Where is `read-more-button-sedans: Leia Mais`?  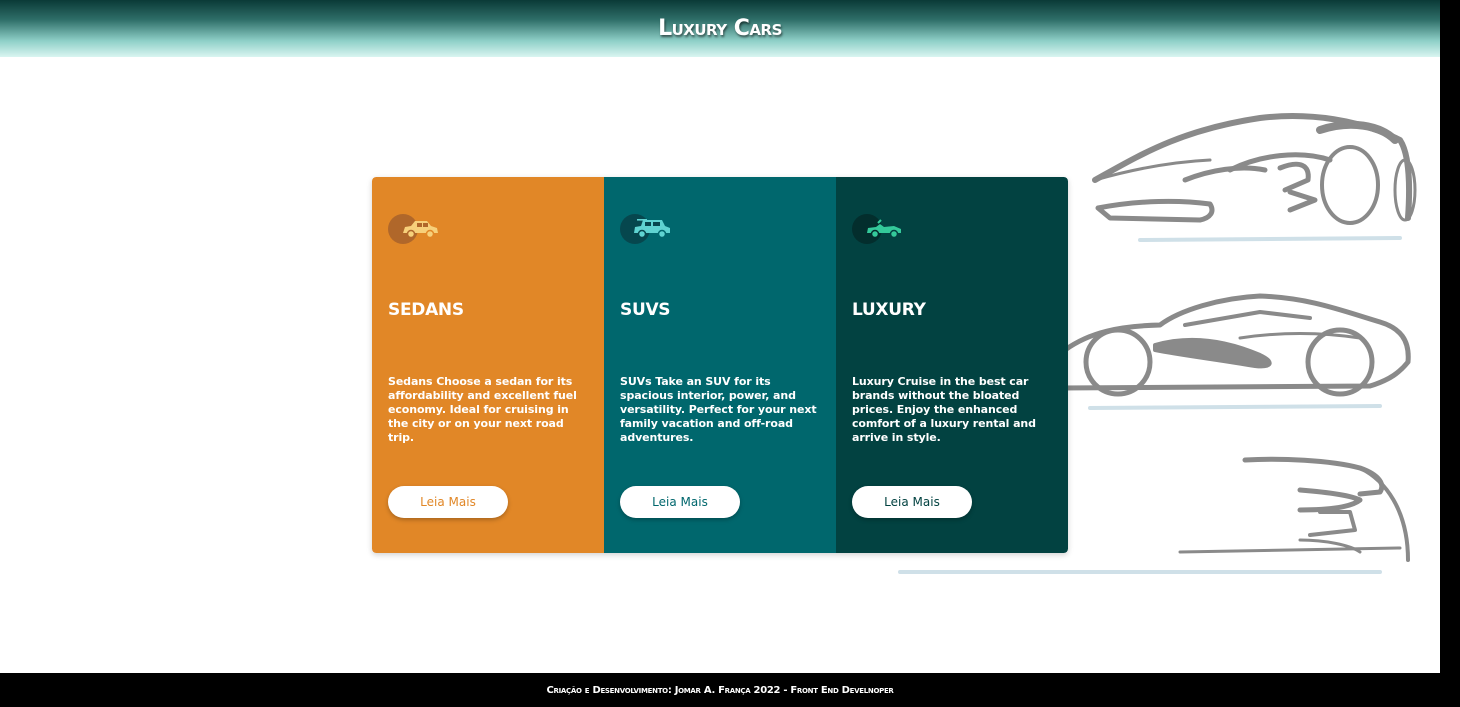 read-more-button-sedans: Leia Mais is located at coordinates (448, 502).